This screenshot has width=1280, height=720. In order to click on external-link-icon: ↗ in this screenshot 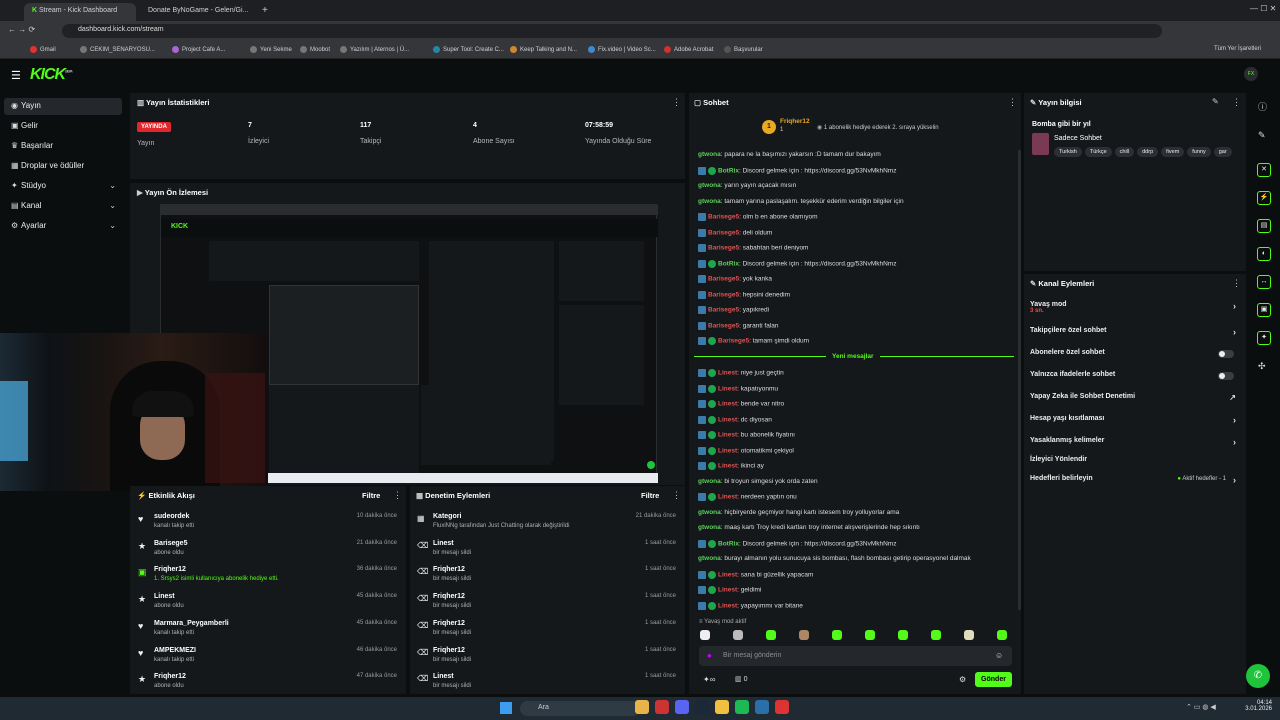, I will do `click(1232, 397)`.